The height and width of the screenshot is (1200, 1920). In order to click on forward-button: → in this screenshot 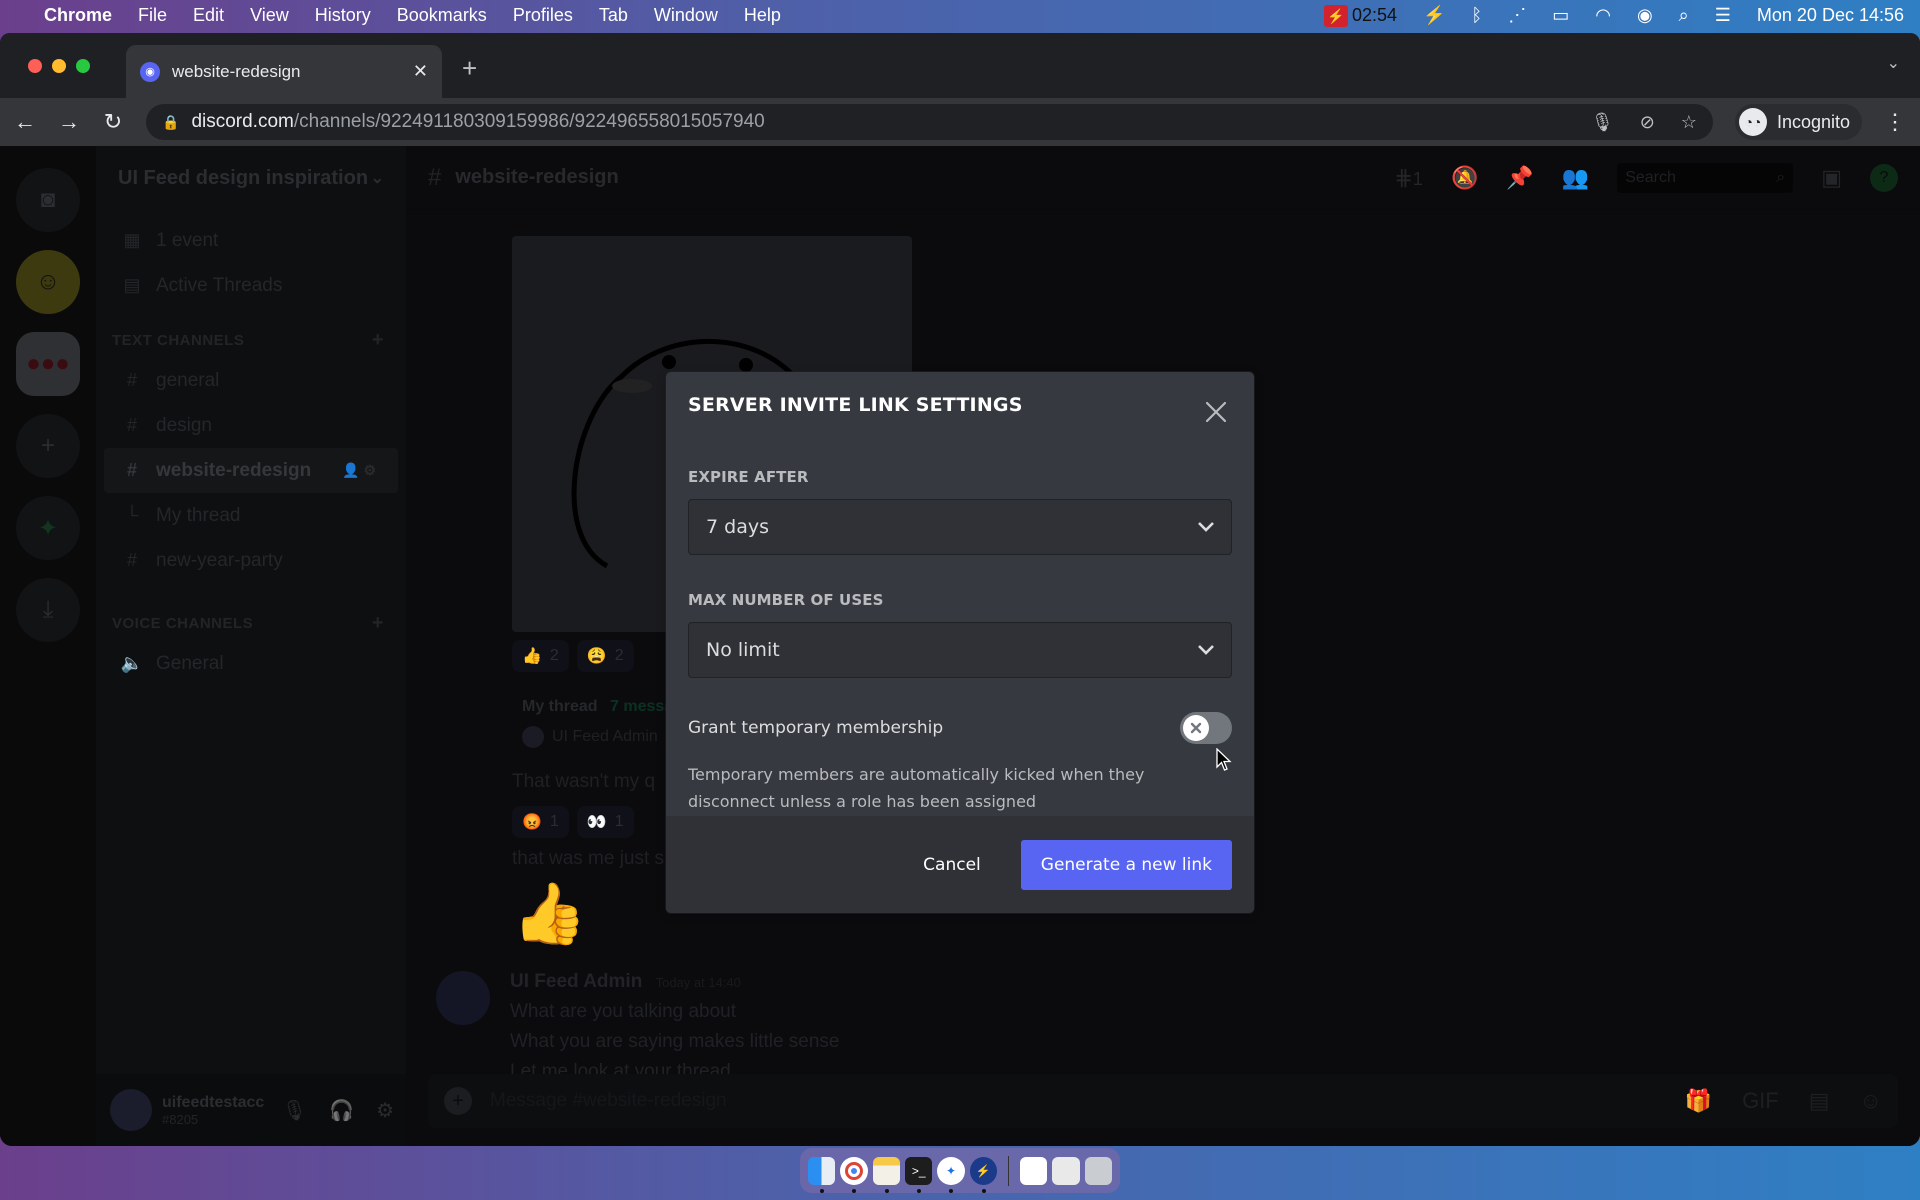, I will do `click(69, 122)`.